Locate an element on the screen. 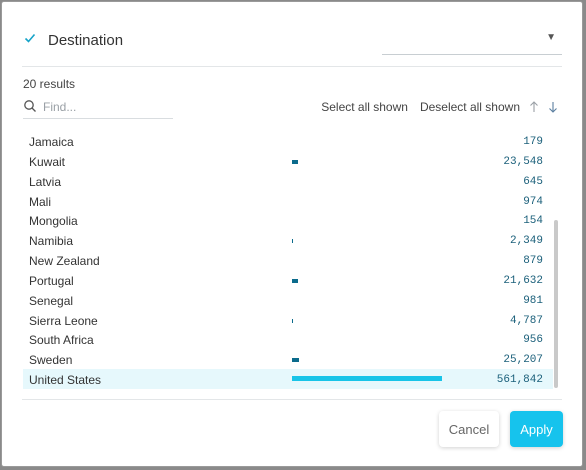 This screenshot has width=586, height=470. dialog-title: Destination is located at coordinates (86, 40).